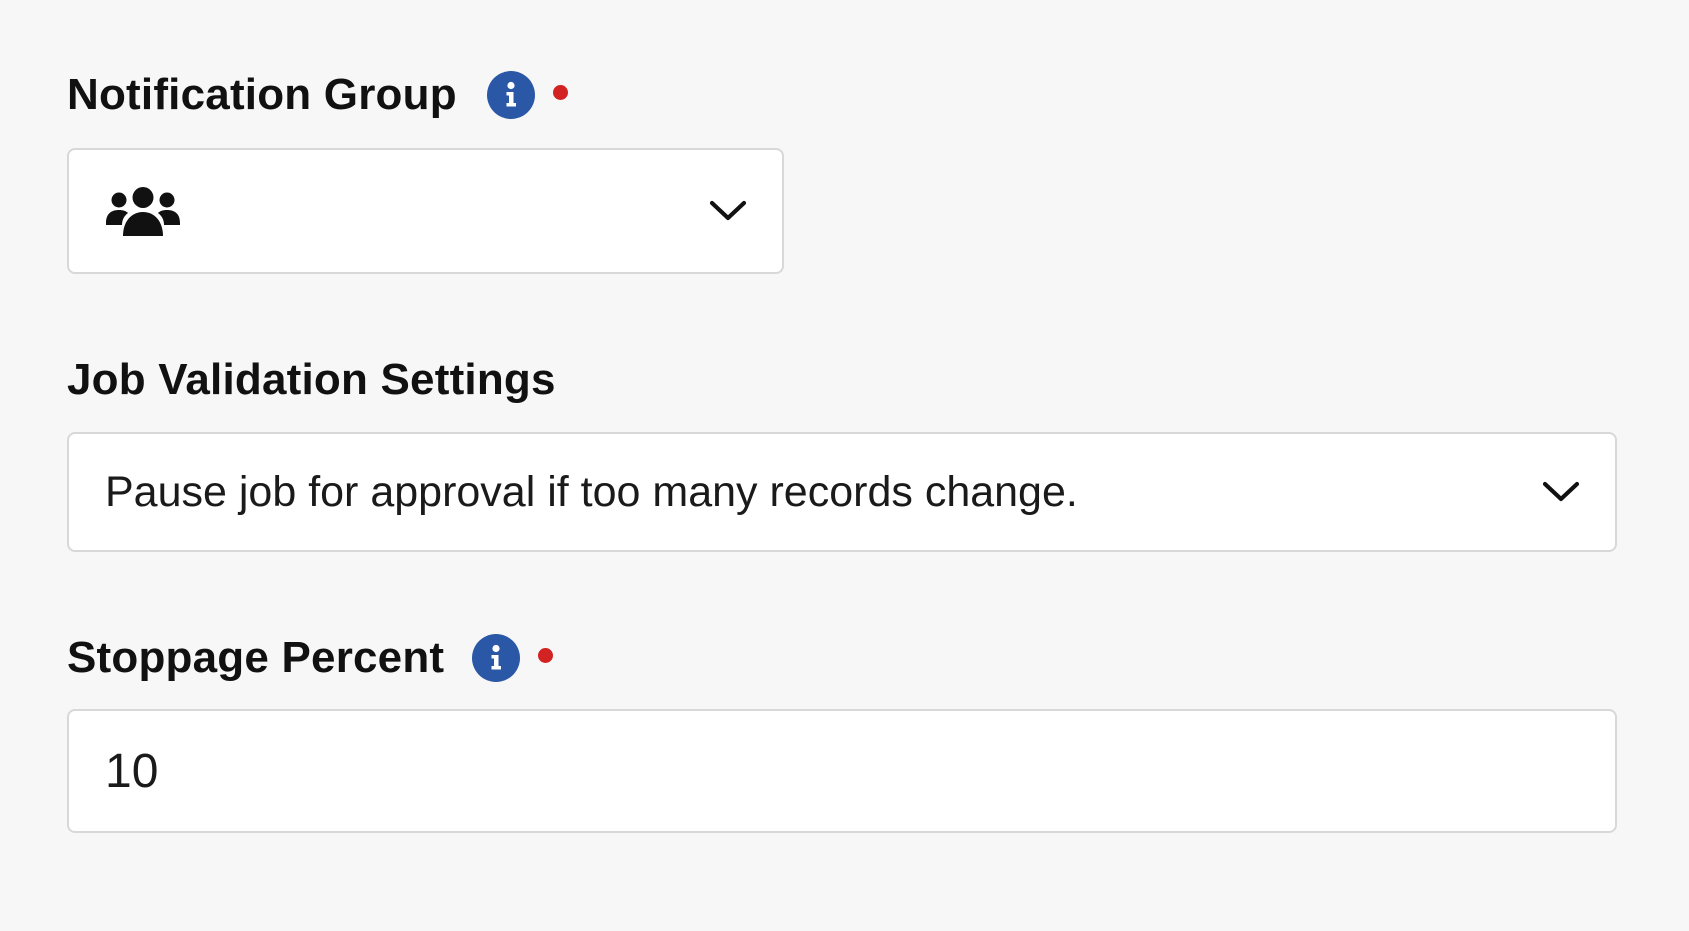 The image size is (1689, 931). I want to click on notification-group-label-row: Notification Group, so click(317, 95).